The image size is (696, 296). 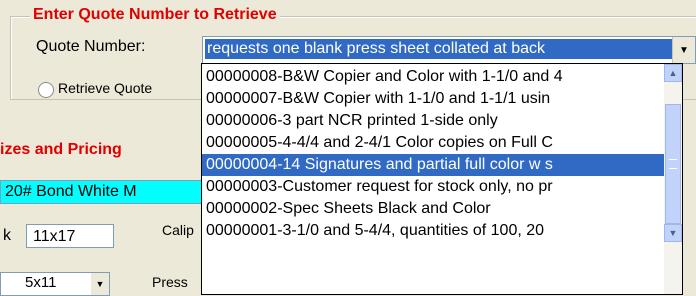 I want to click on retrieve-quote-radio, so click(x=46, y=90).